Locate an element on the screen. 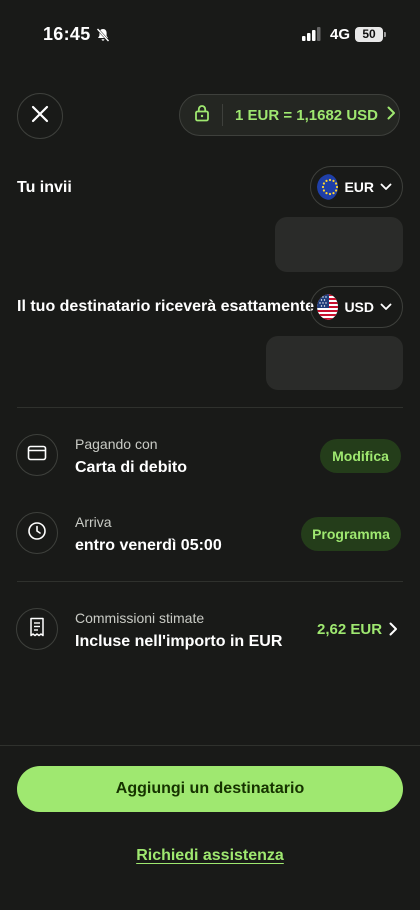  send-currency-selector: EUR is located at coordinates (356, 187).